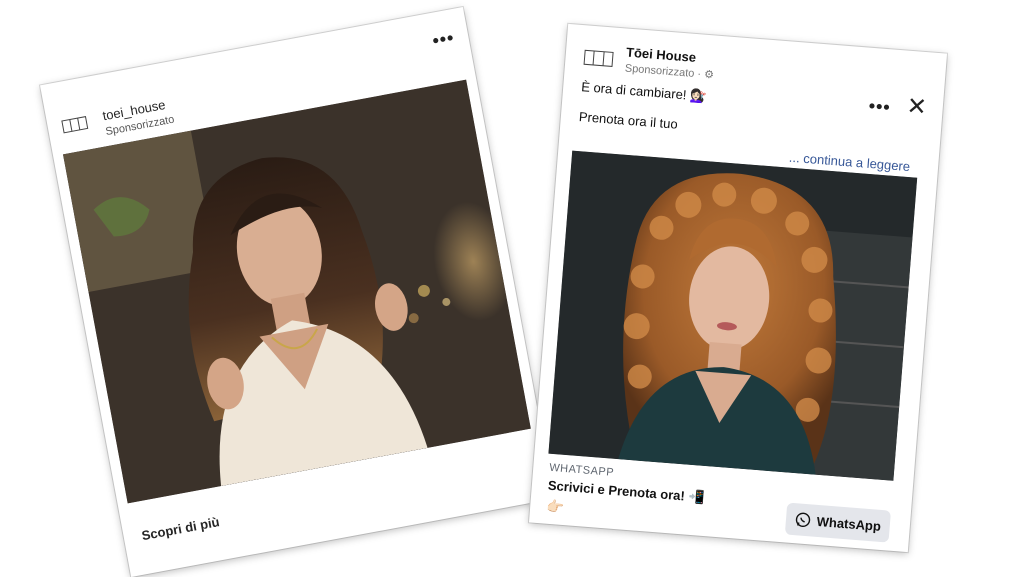  I want to click on sponsored-label: Sponsorizzato · ⚙, so click(669, 71).